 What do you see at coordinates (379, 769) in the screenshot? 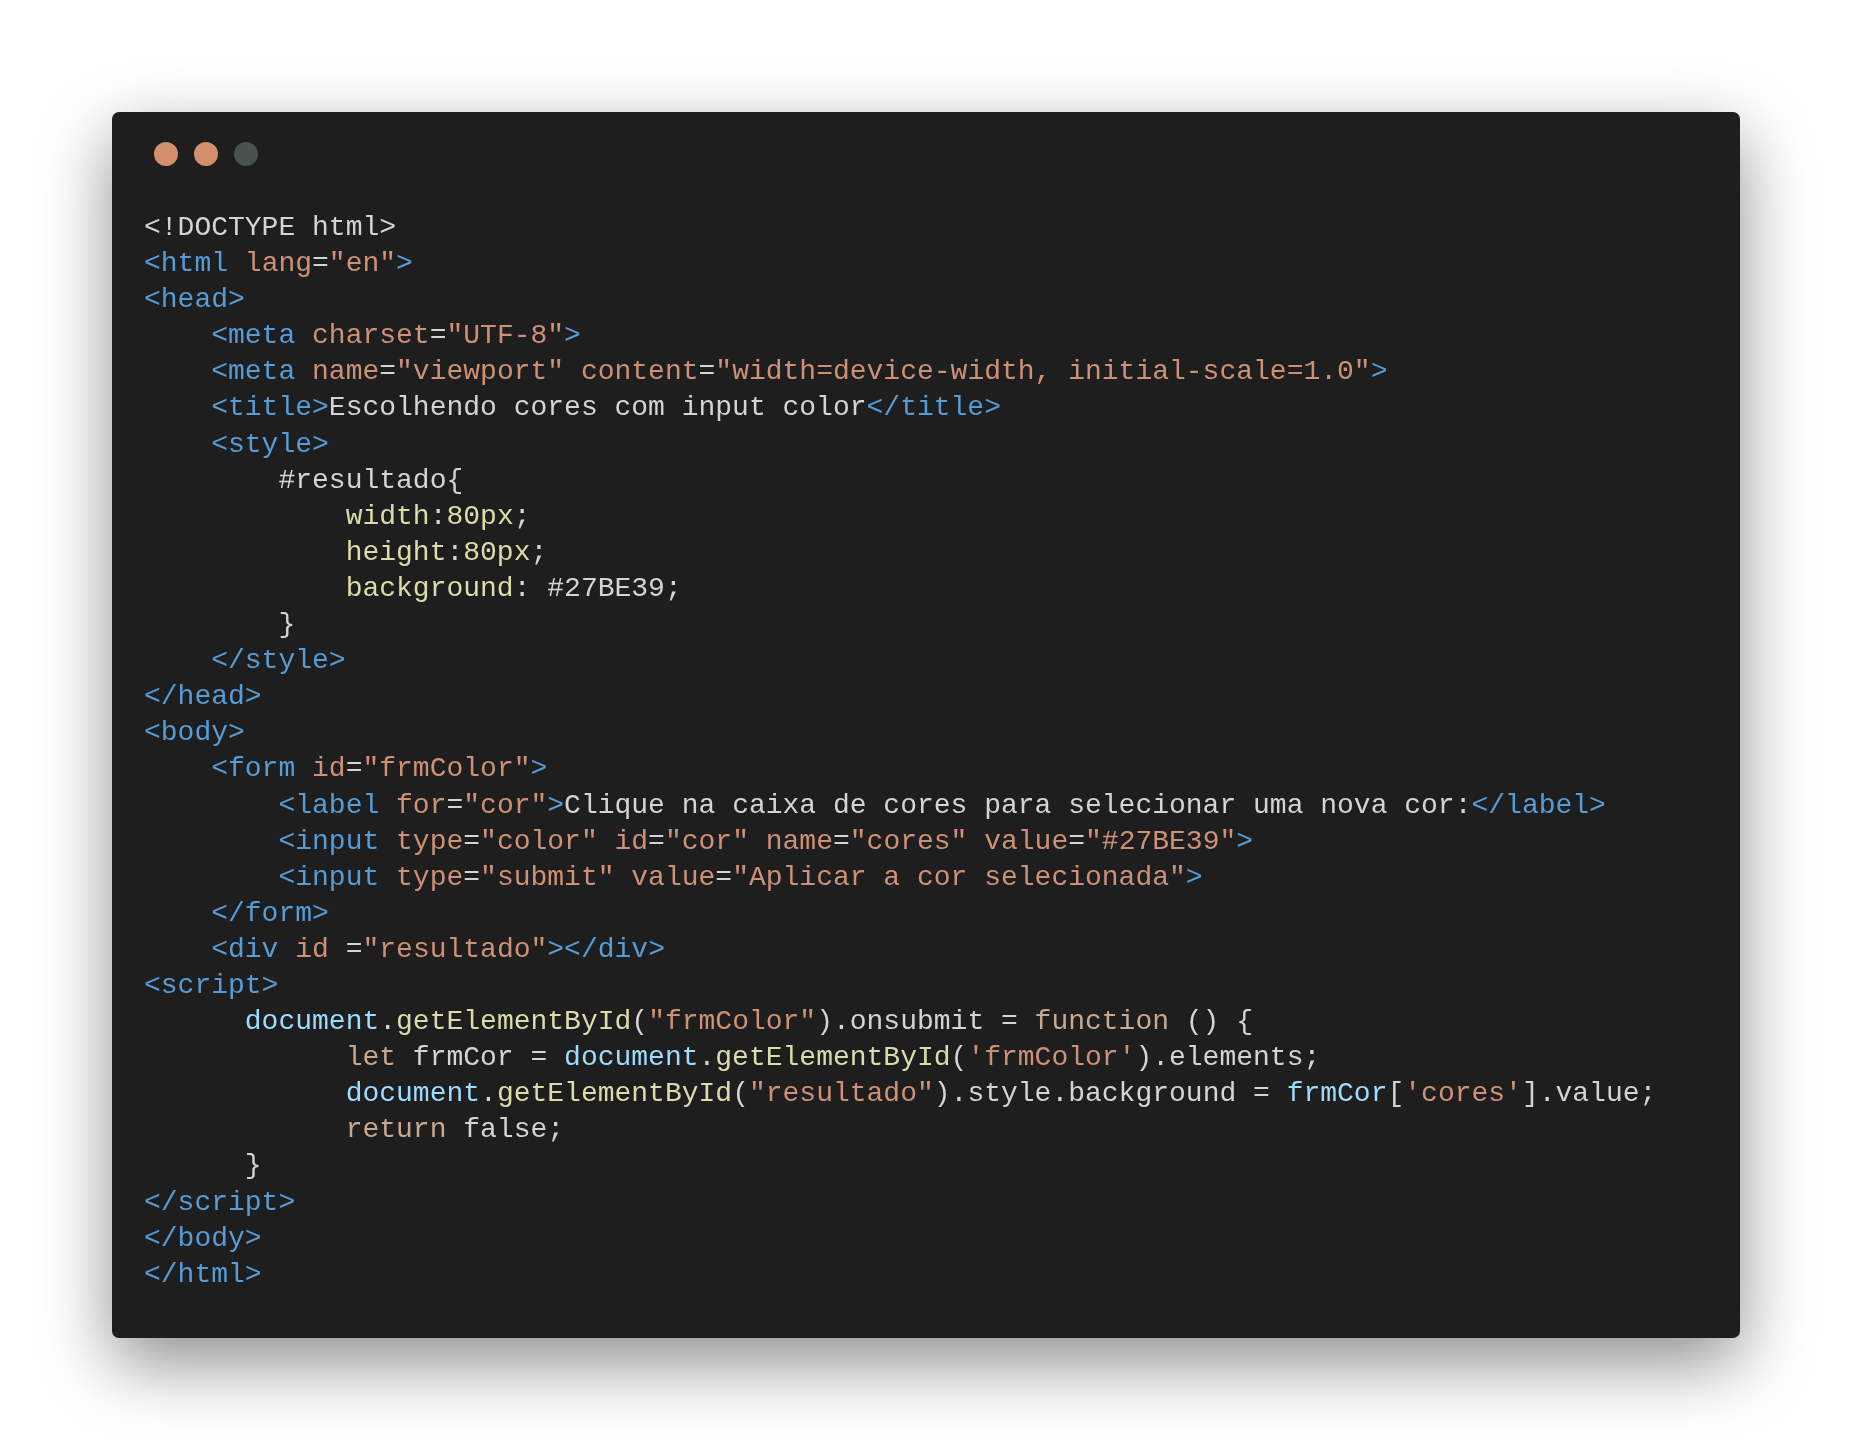
I see `code-line: <form id="frmColor">` at bounding box center [379, 769].